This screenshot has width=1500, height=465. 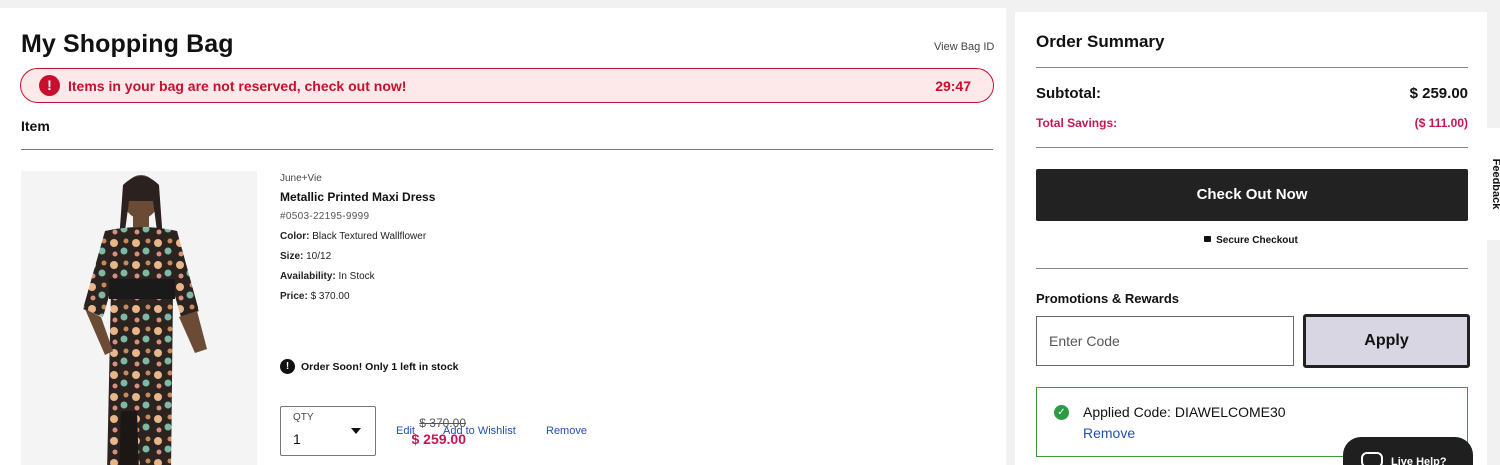 I want to click on product-size: Size: 10/12, so click(x=357, y=256).